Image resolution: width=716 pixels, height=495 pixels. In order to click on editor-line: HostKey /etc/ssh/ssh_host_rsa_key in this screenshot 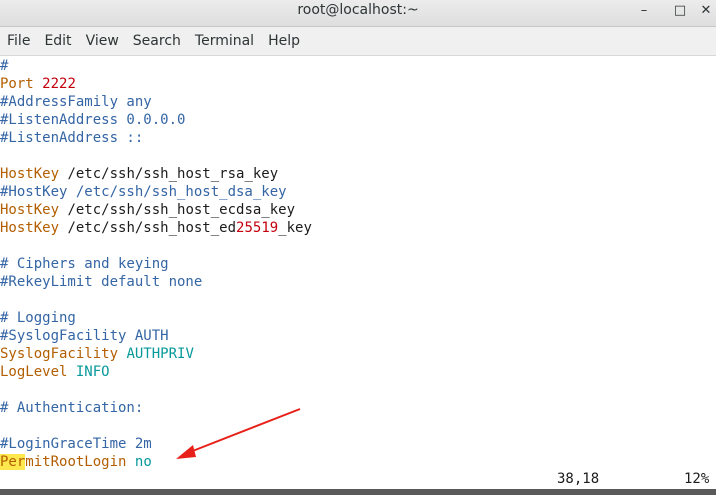, I will do `click(139, 174)`.